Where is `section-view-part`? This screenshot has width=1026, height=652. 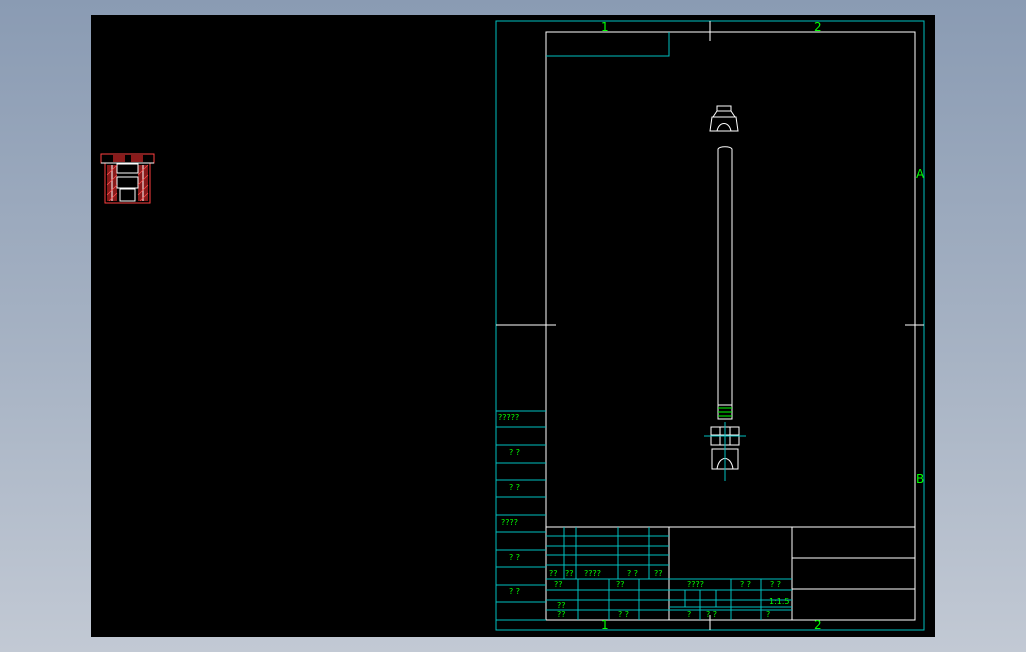
section-view-part is located at coordinates (127, 178).